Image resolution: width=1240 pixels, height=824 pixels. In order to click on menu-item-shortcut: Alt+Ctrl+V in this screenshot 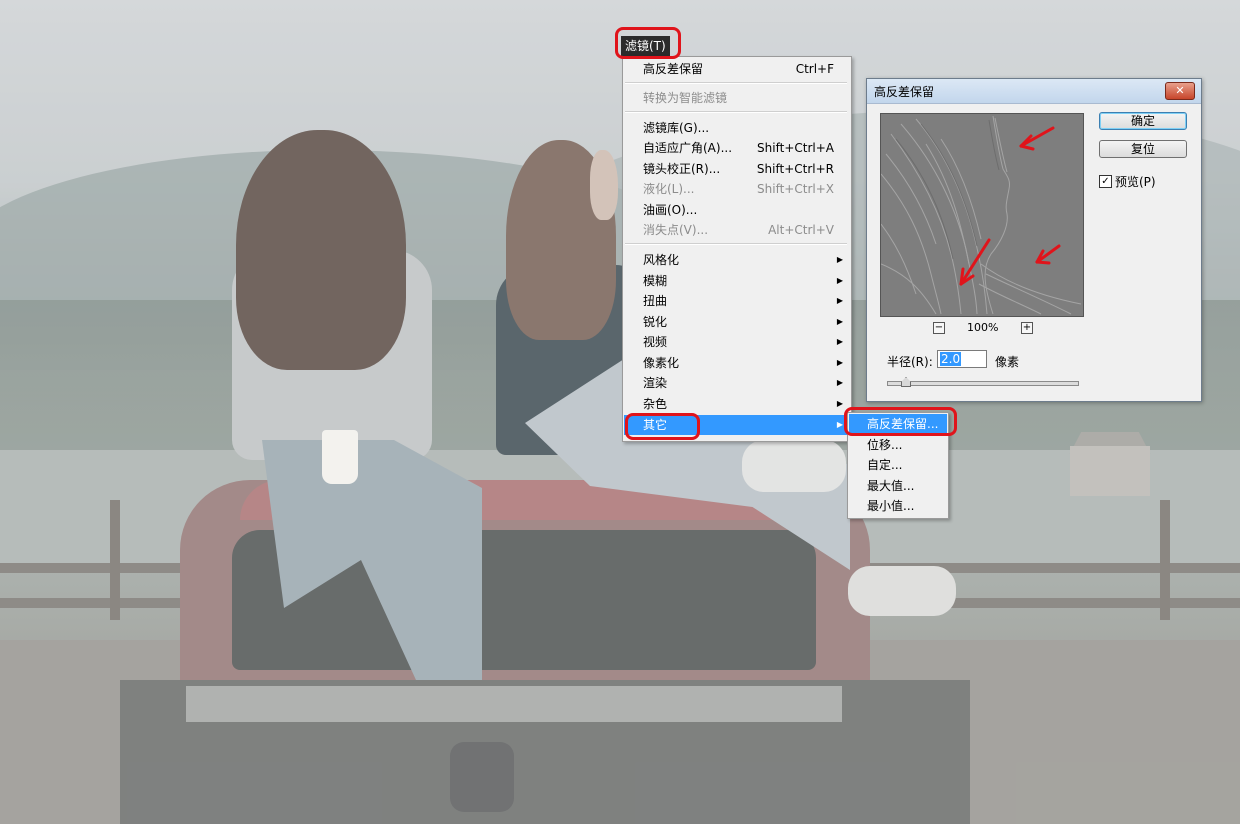, I will do `click(801, 230)`.